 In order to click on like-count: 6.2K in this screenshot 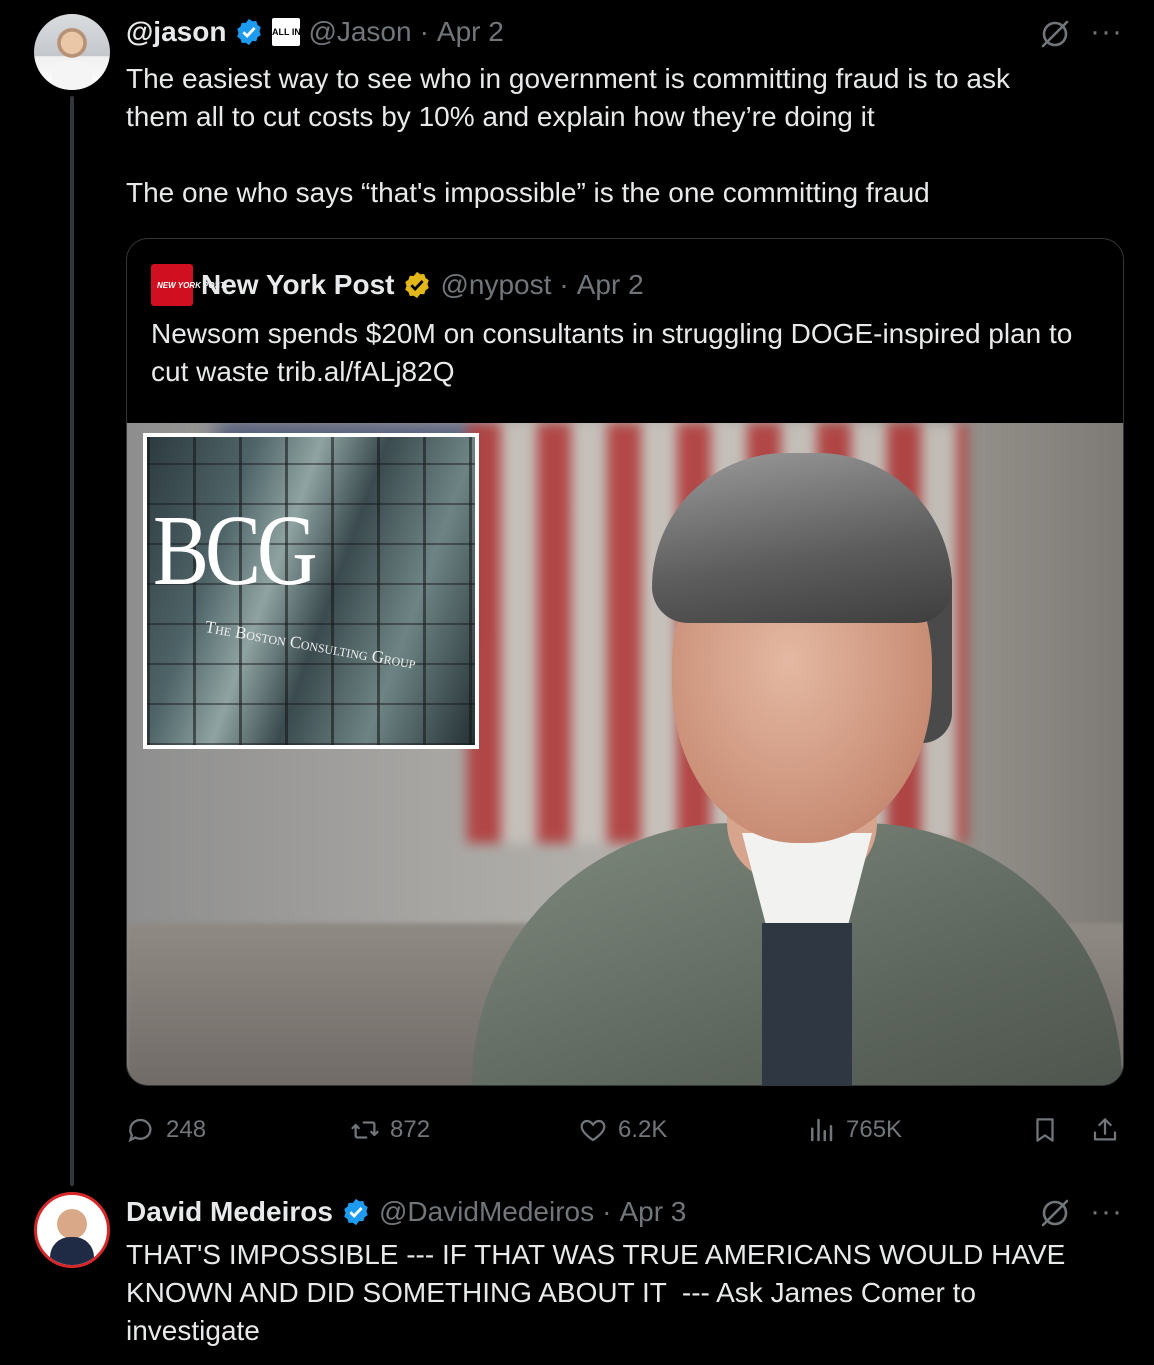, I will do `click(643, 1129)`.